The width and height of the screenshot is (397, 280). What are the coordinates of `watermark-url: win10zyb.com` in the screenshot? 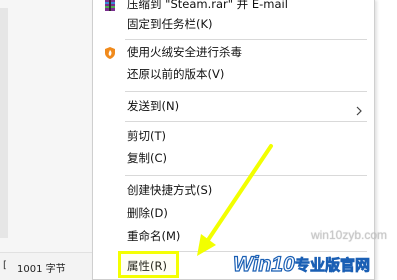 It's located at (348, 235).